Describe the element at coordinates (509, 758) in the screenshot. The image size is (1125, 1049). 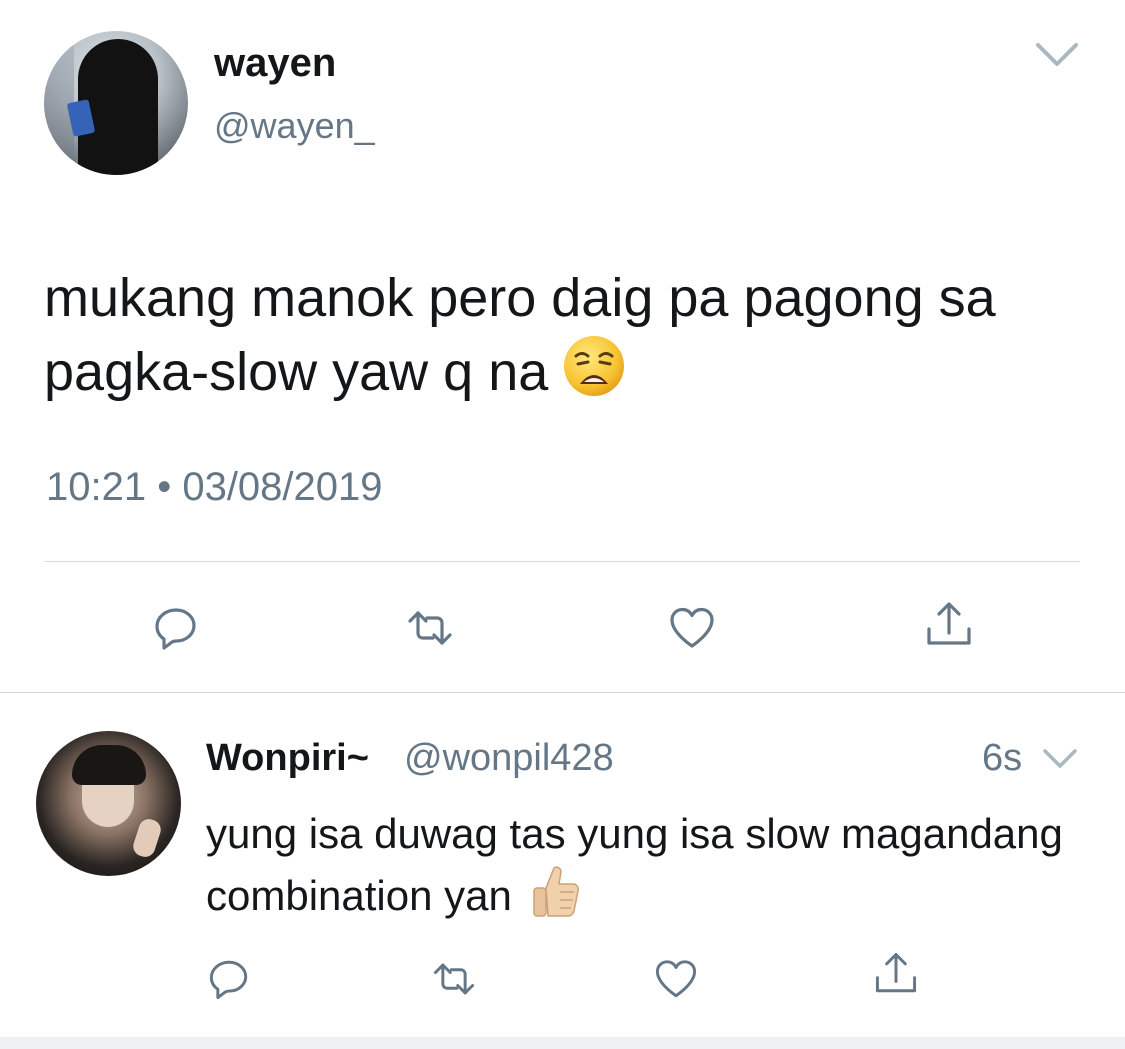
I see `user-handle: @wonpil428` at that location.